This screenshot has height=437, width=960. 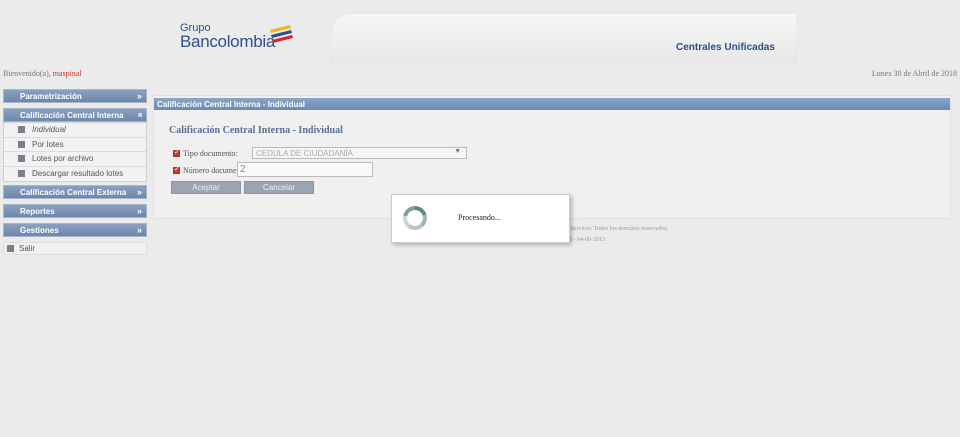 What do you see at coordinates (27, 73) in the screenshot?
I see `welcome-prefix: Bienvenido(a),` at bounding box center [27, 73].